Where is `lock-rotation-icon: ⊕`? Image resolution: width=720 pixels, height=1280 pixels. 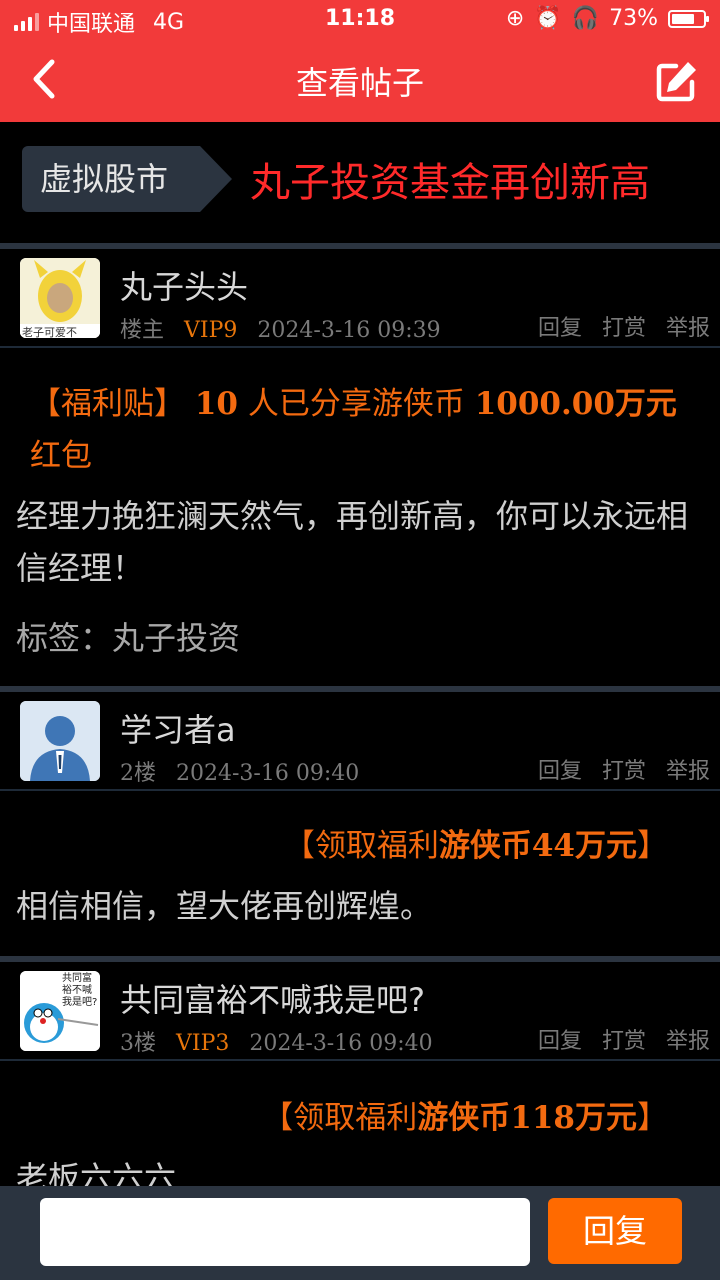
lock-rotation-icon: ⊕ is located at coordinates (515, 18).